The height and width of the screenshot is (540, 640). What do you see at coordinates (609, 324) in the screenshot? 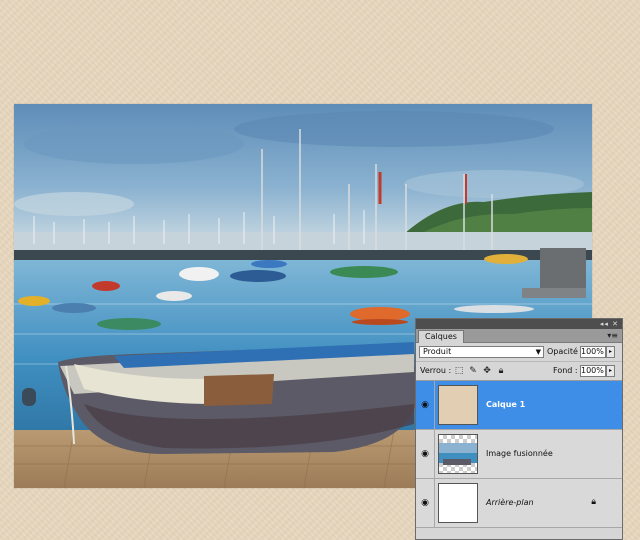
I see `panel-collapse-icon: ◂◂ ✕` at bounding box center [609, 324].